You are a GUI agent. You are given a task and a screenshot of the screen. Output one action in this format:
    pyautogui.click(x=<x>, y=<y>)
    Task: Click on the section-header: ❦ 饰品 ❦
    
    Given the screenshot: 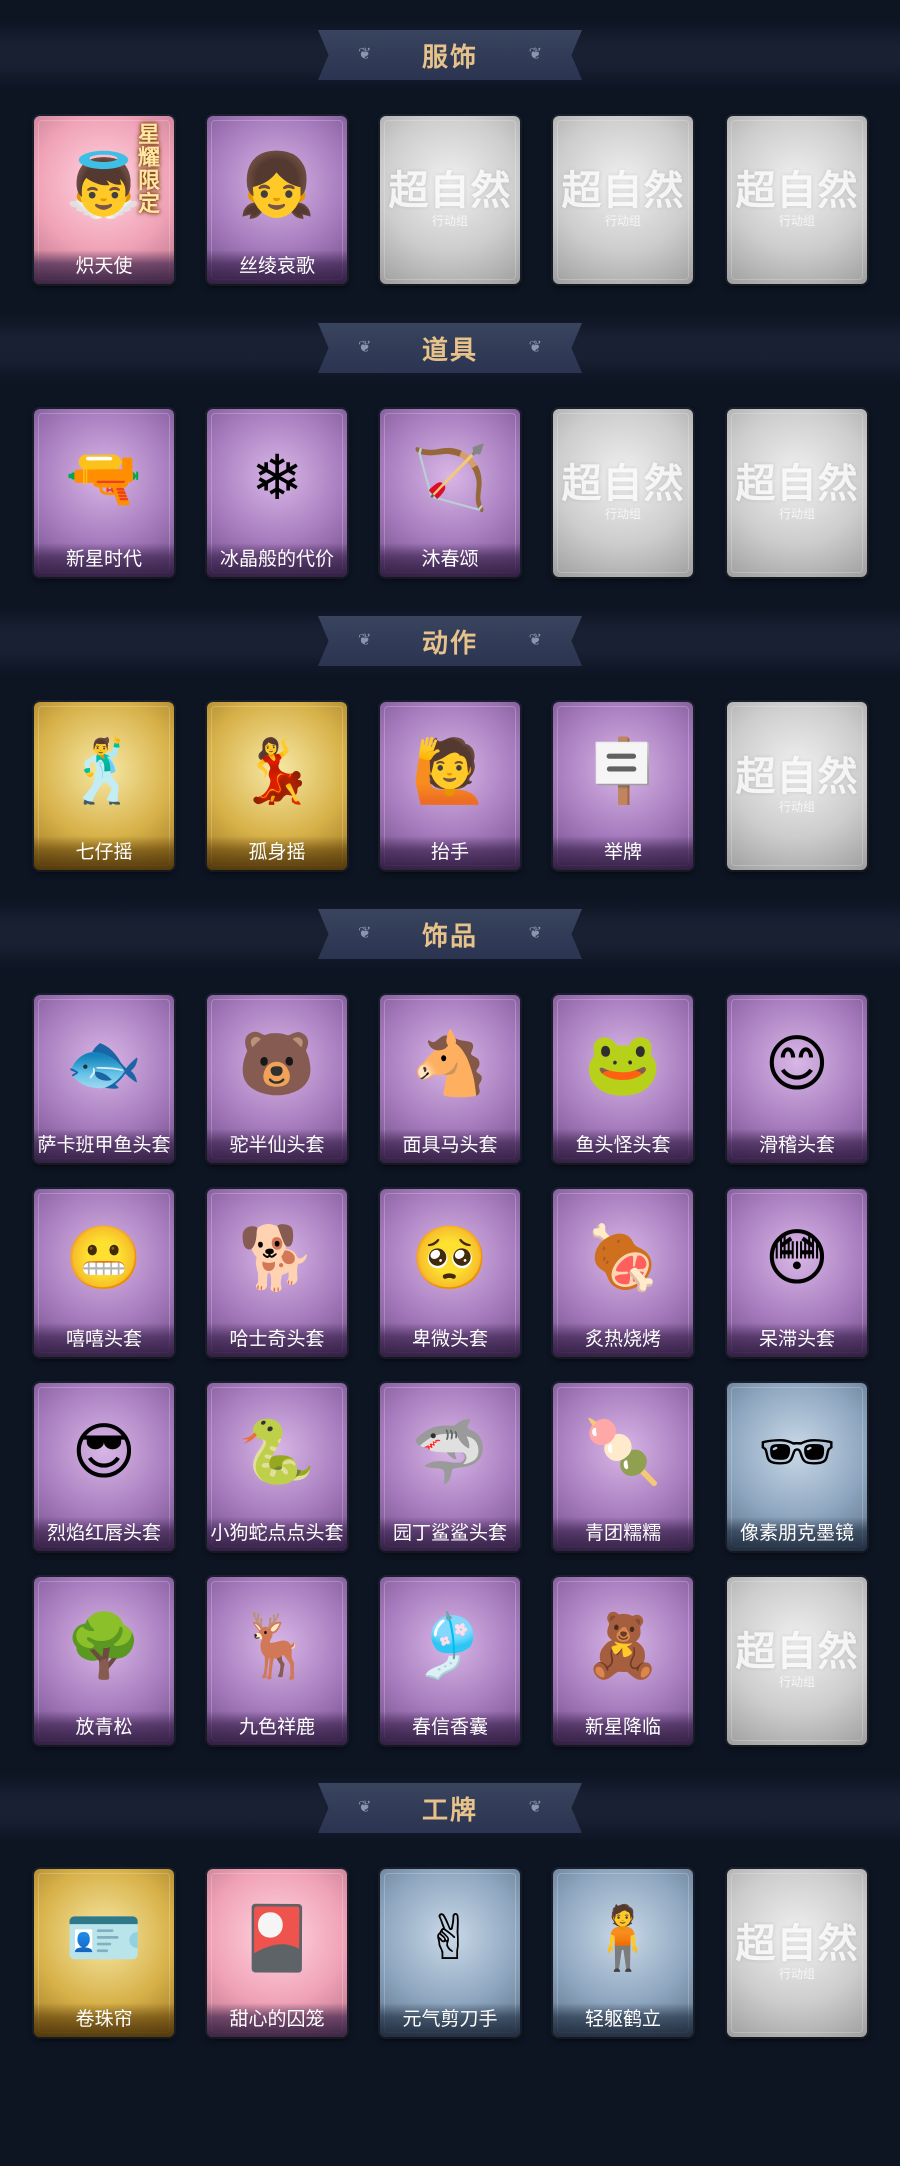 What is the action you would take?
    pyautogui.click(x=450, y=934)
    